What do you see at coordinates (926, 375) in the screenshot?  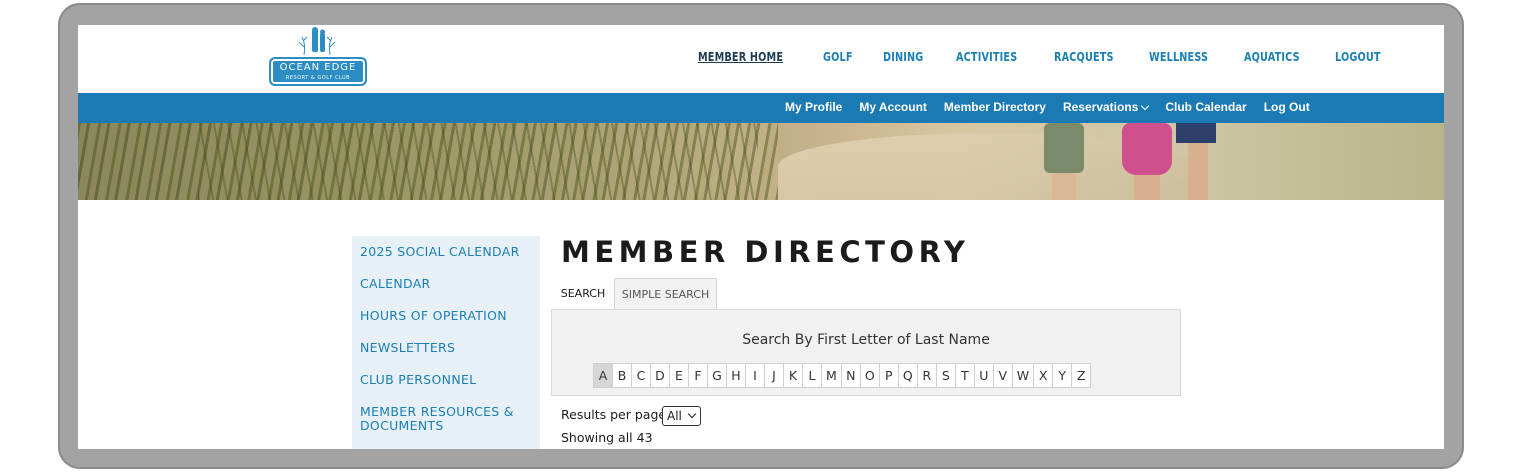 I see `letter-r-button: R` at bounding box center [926, 375].